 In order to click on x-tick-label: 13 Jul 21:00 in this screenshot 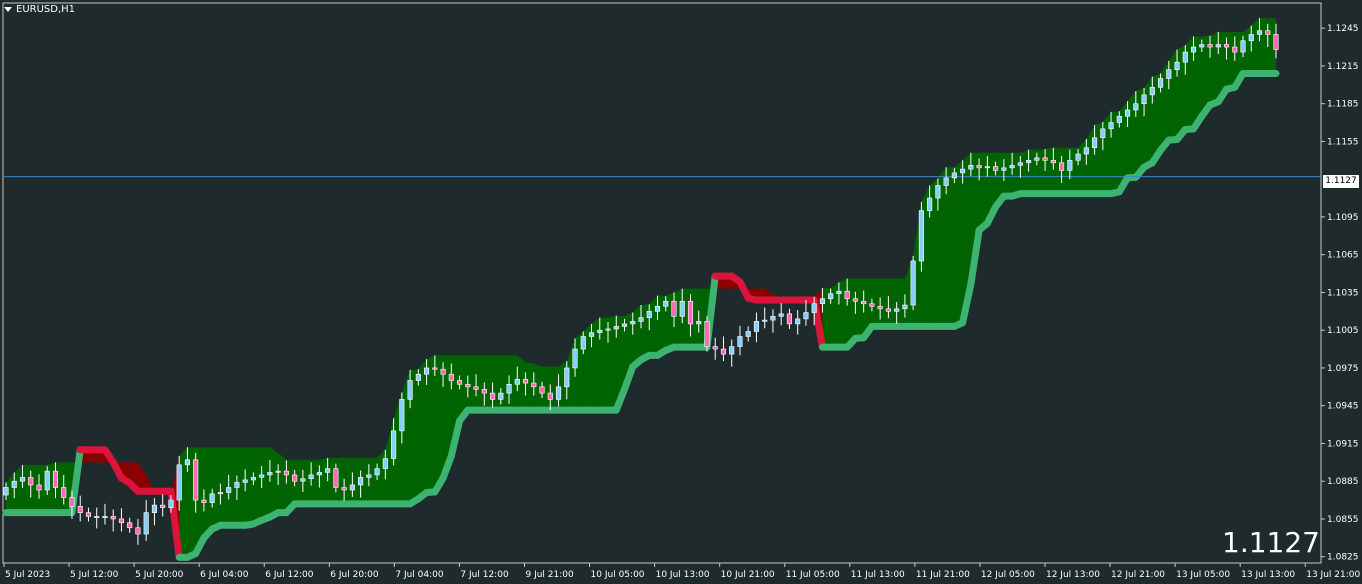, I will do `click(1333, 575)`.